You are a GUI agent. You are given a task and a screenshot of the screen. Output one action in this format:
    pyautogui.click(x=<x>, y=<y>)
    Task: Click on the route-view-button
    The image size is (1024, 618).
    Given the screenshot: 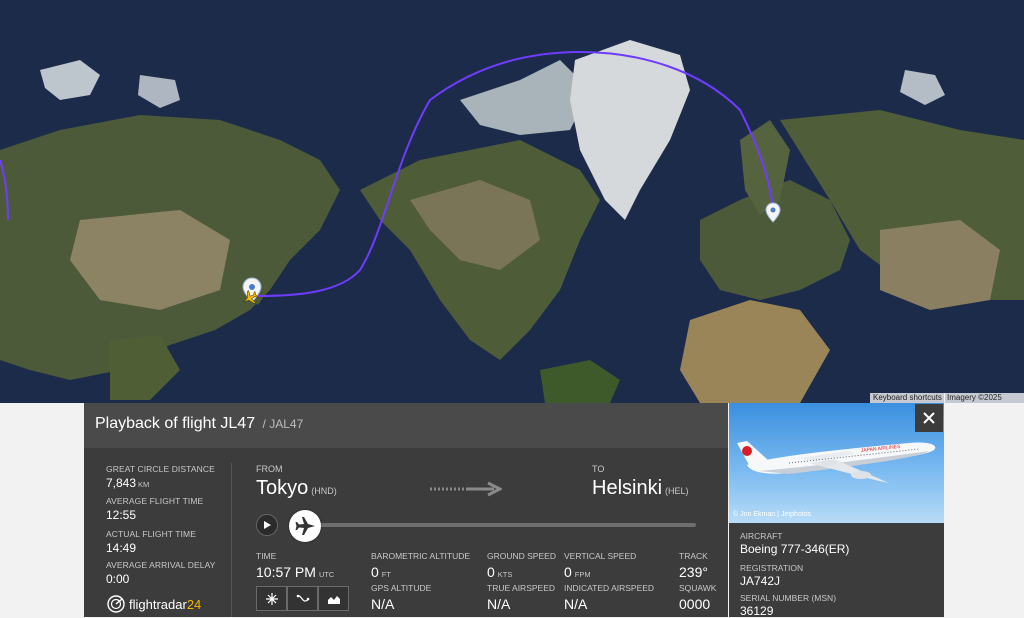 What is the action you would take?
    pyautogui.click(x=302, y=598)
    